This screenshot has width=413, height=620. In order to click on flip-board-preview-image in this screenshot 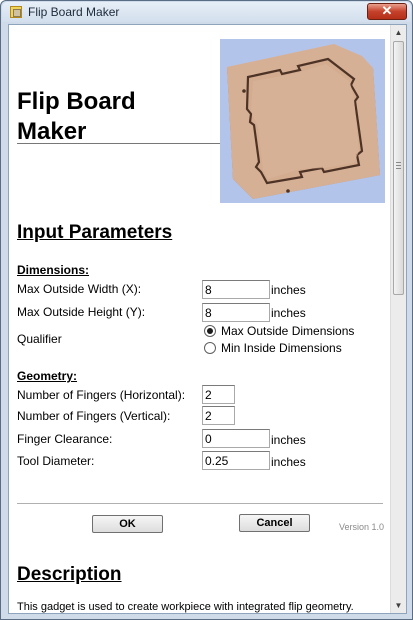, I will do `click(302, 121)`.